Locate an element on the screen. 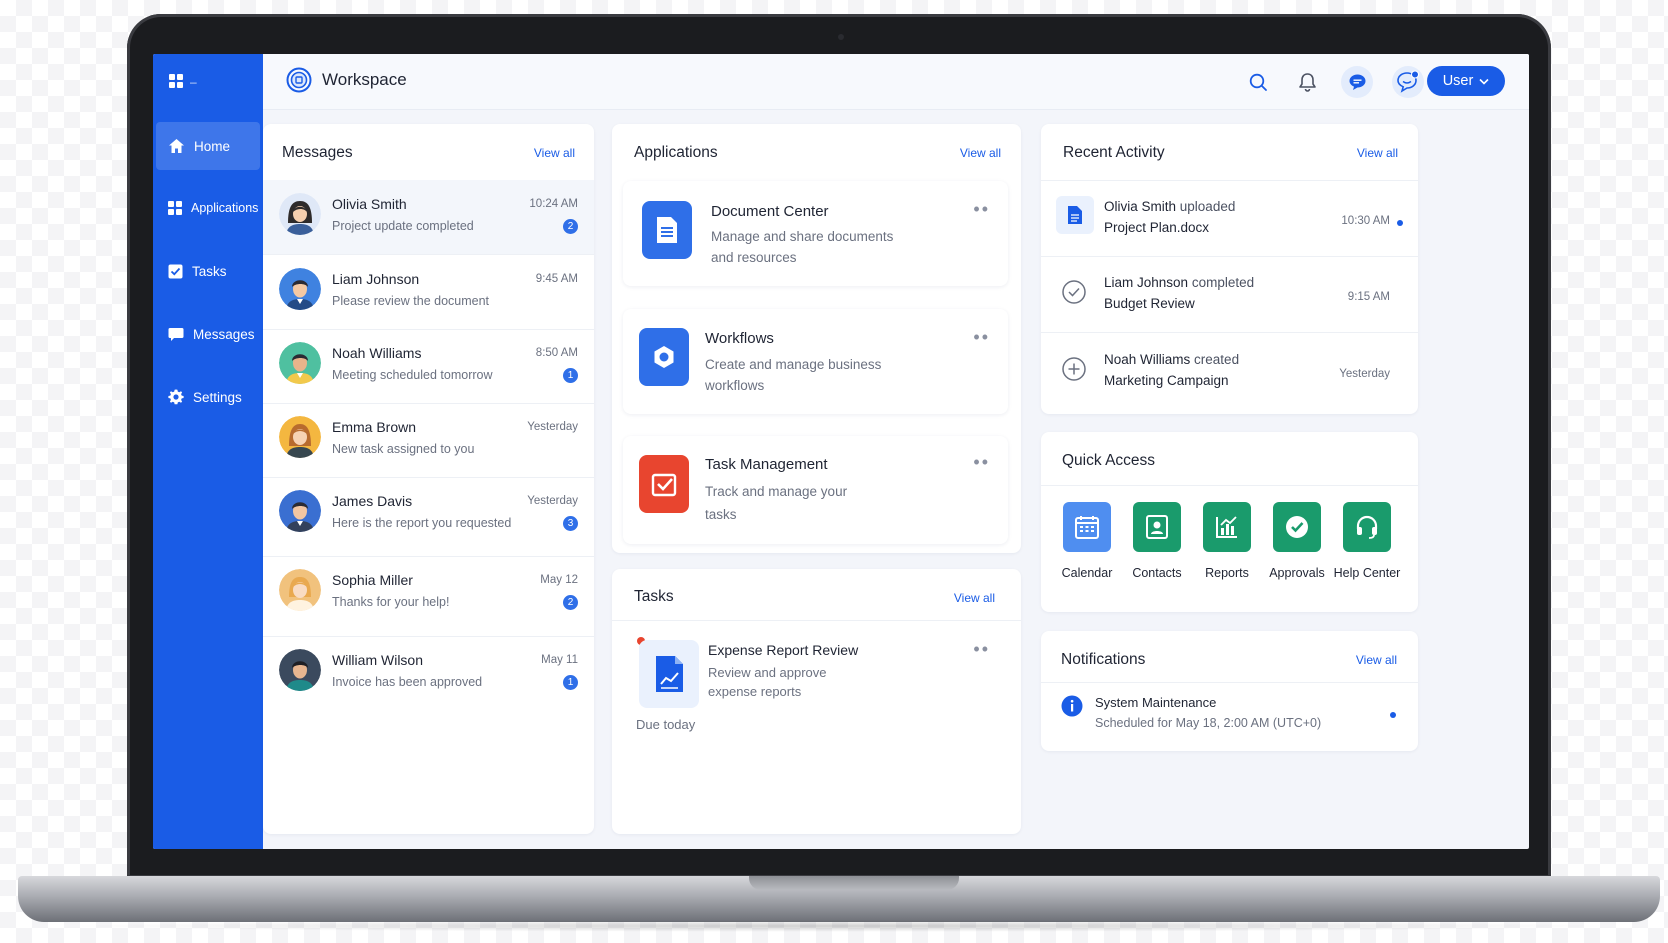  messages-view-all-link: View all is located at coordinates (554, 153).